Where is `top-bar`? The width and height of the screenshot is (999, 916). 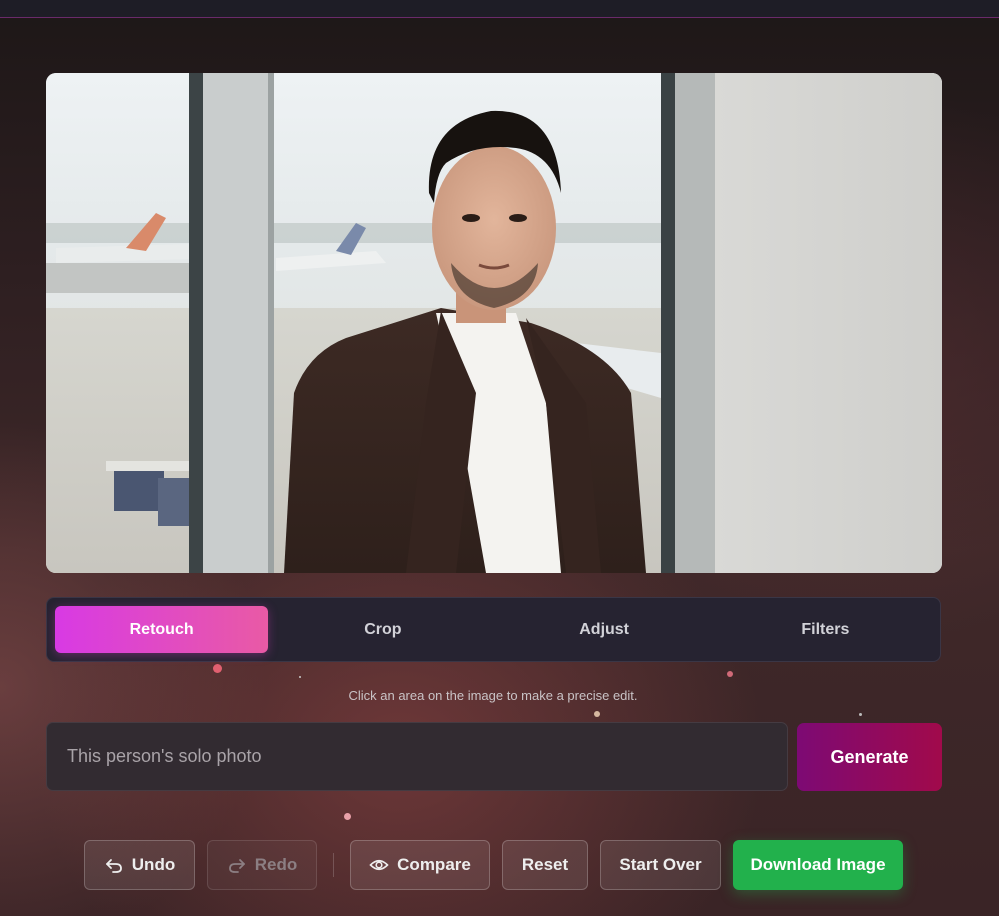
top-bar is located at coordinates (499, 9).